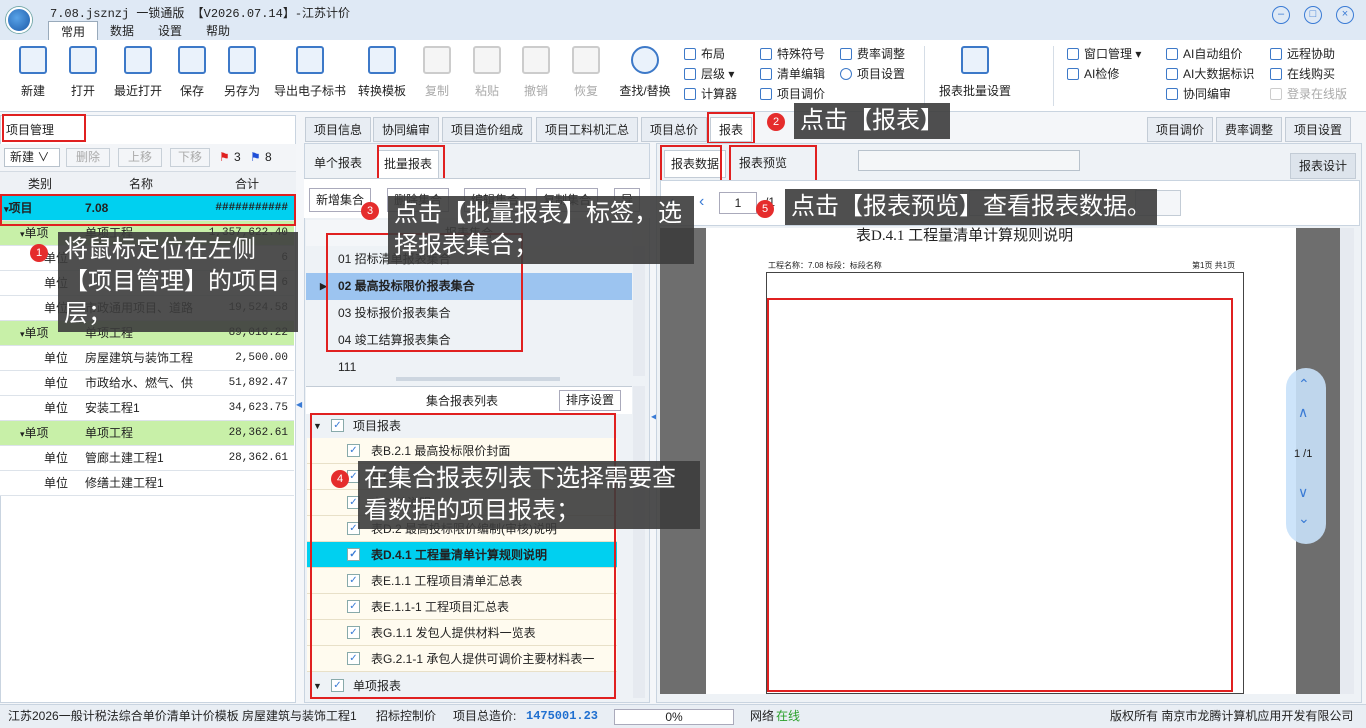 This screenshot has width=1366, height=728. What do you see at coordinates (701, 202) in the screenshot?
I see `first-page-icon: ‹` at bounding box center [701, 202].